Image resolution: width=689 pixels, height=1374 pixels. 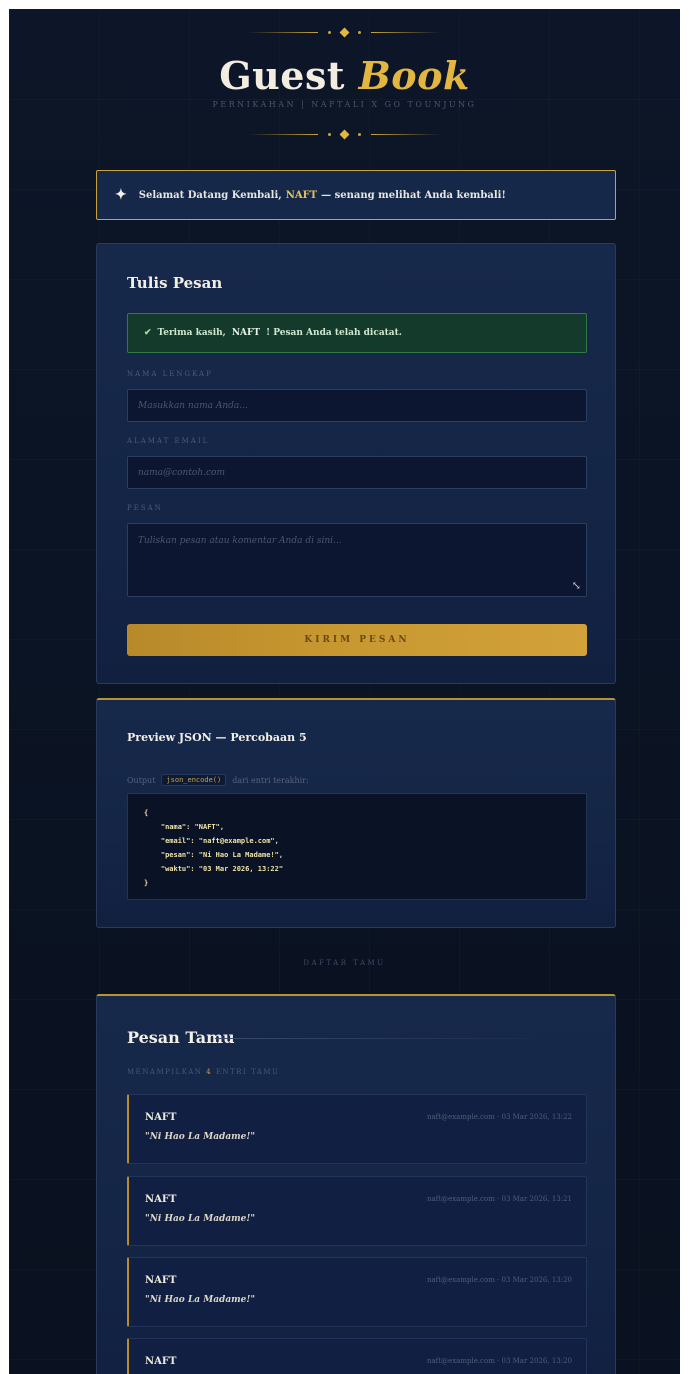 What do you see at coordinates (148, 333) in the screenshot?
I see `check-icon: ✔` at bounding box center [148, 333].